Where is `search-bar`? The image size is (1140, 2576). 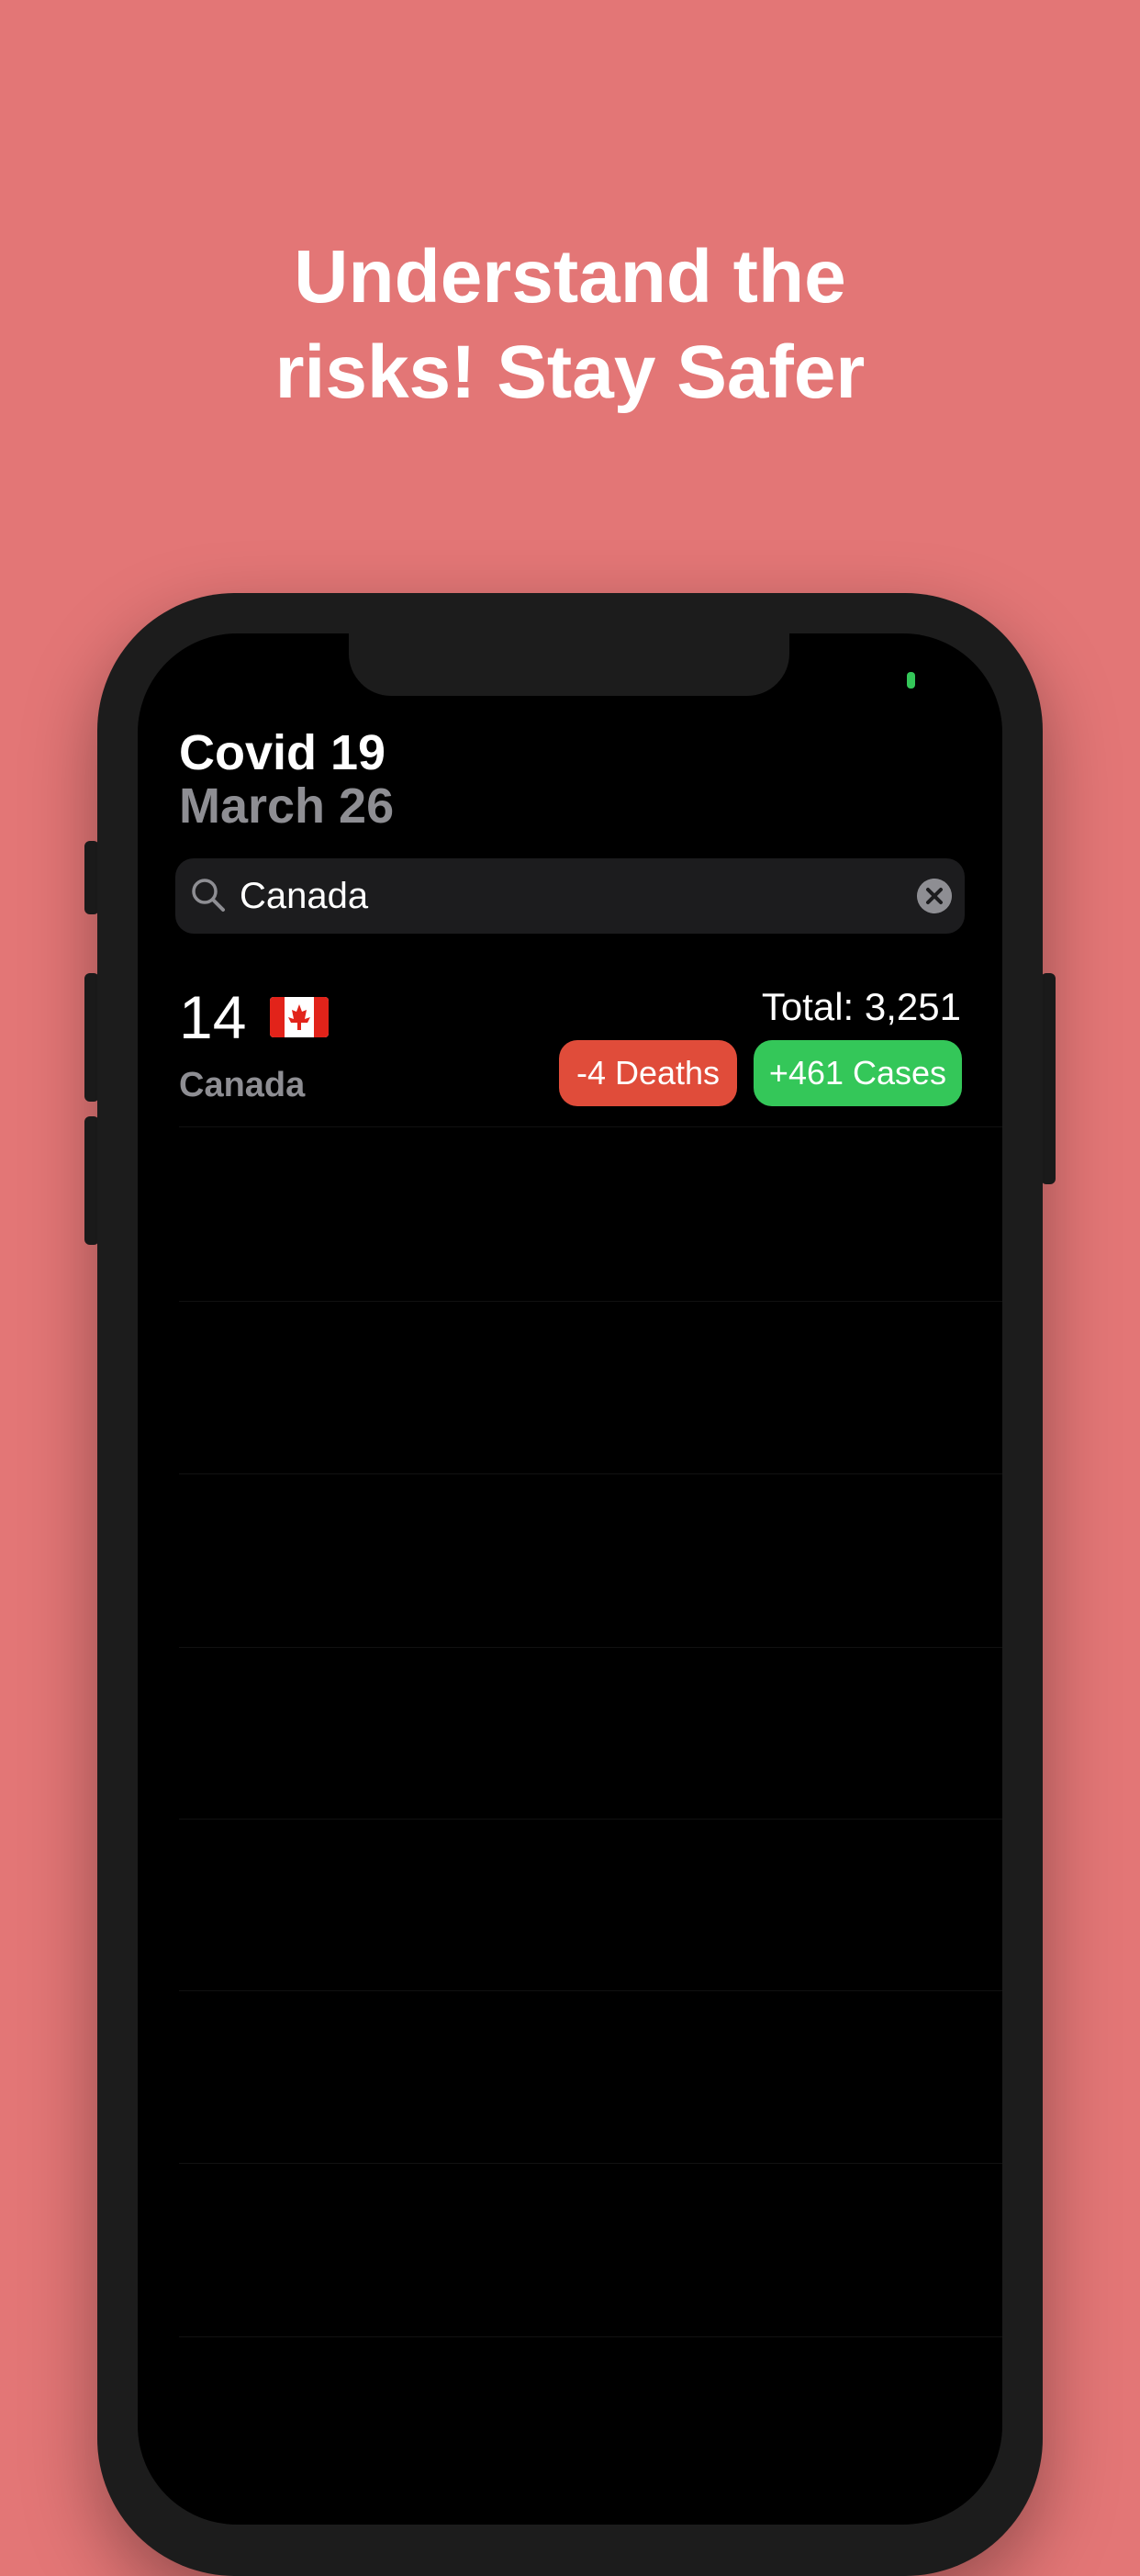 search-bar is located at coordinates (570, 896).